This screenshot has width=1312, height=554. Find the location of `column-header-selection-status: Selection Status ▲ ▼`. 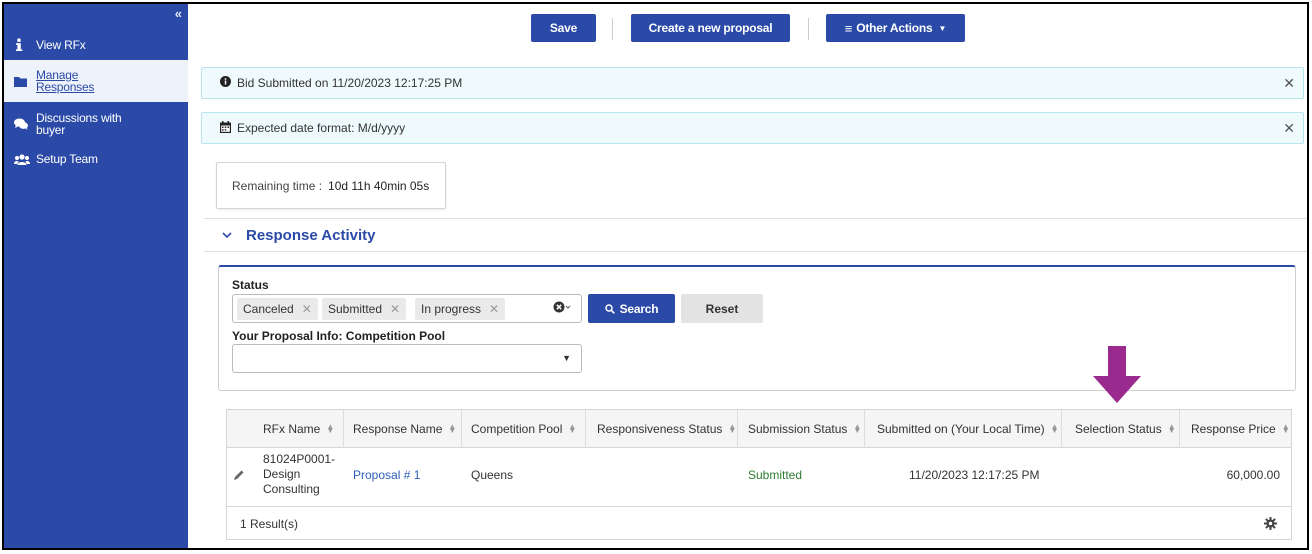

column-header-selection-status: Selection Status ▲ ▼ is located at coordinates (1120, 429).